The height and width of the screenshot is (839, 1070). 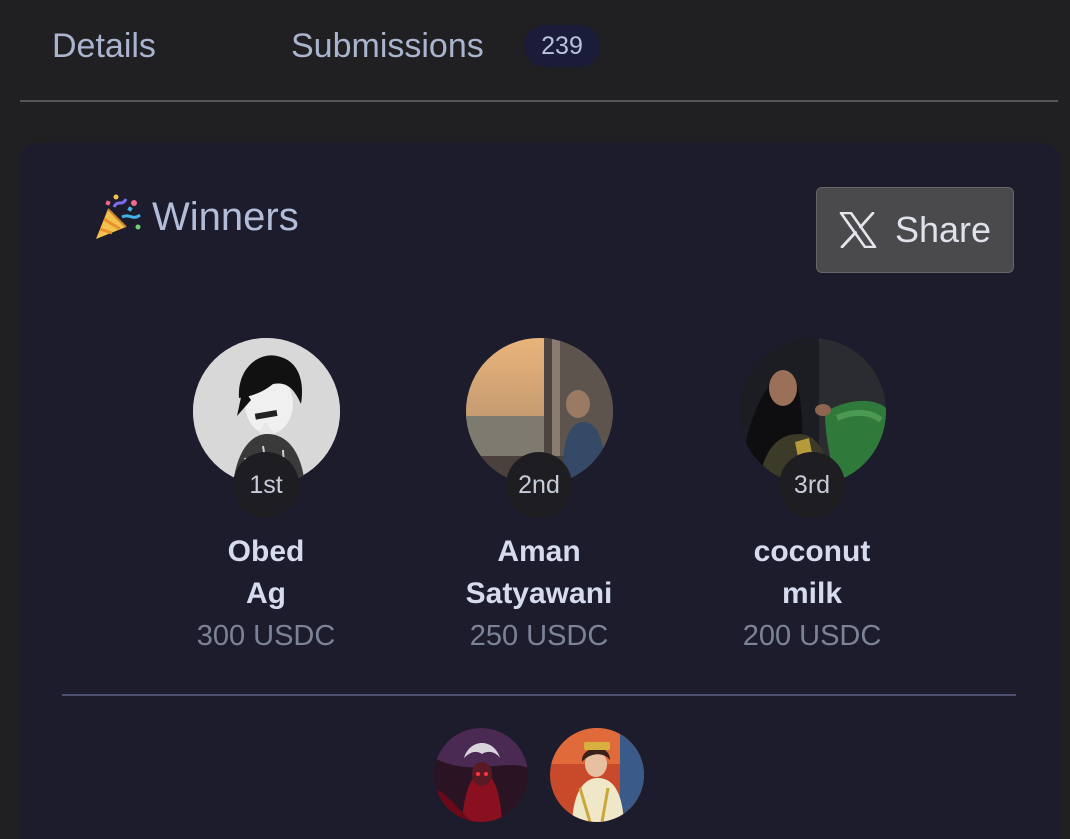 I want to click on winners-divider, so click(x=539, y=695).